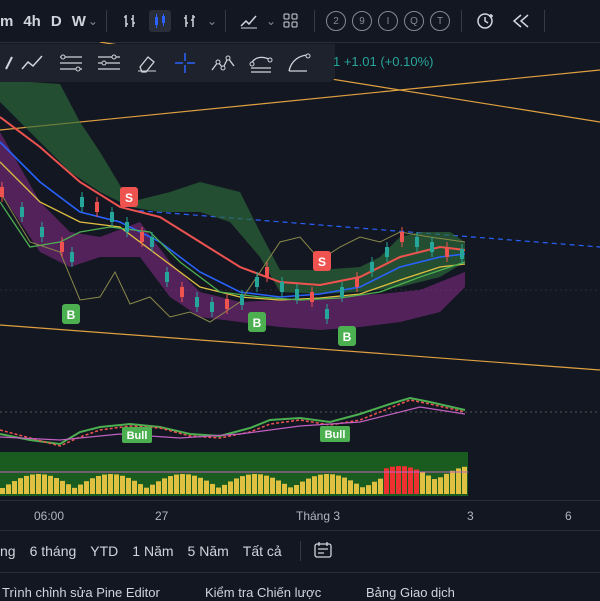 The width and height of the screenshot is (600, 601). I want to click on range-1-year-button: 1 Năm, so click(152, 551).